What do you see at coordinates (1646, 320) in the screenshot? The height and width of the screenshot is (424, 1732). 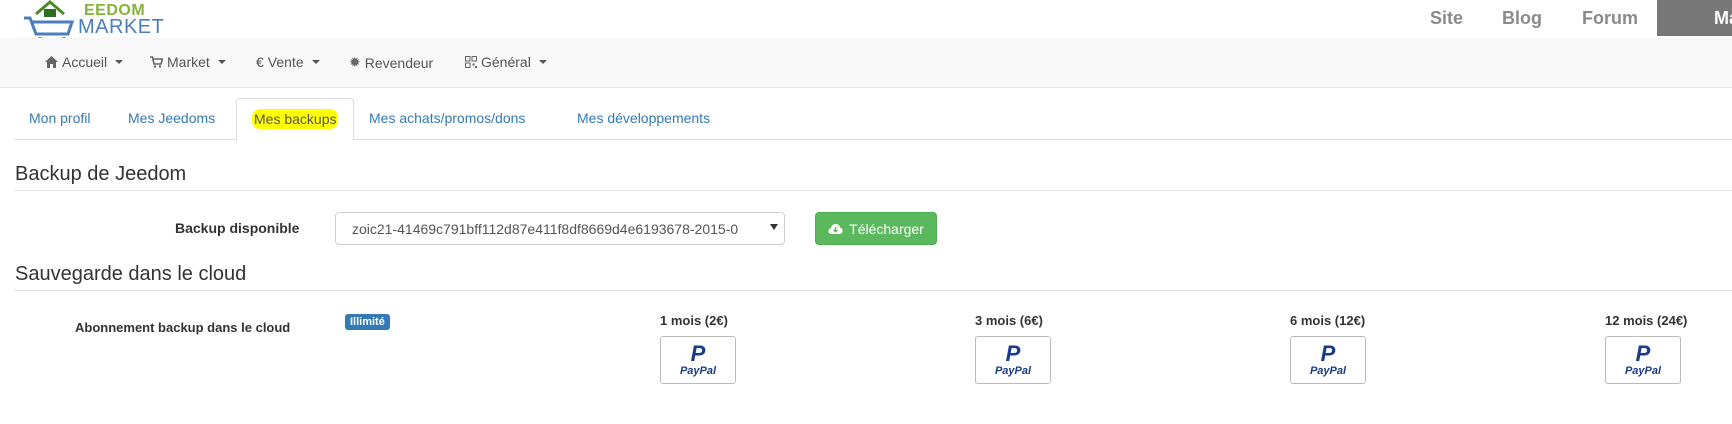 I see `plan-12-months-label: 12 mois (24€)` at bounding box center [1646, 320].